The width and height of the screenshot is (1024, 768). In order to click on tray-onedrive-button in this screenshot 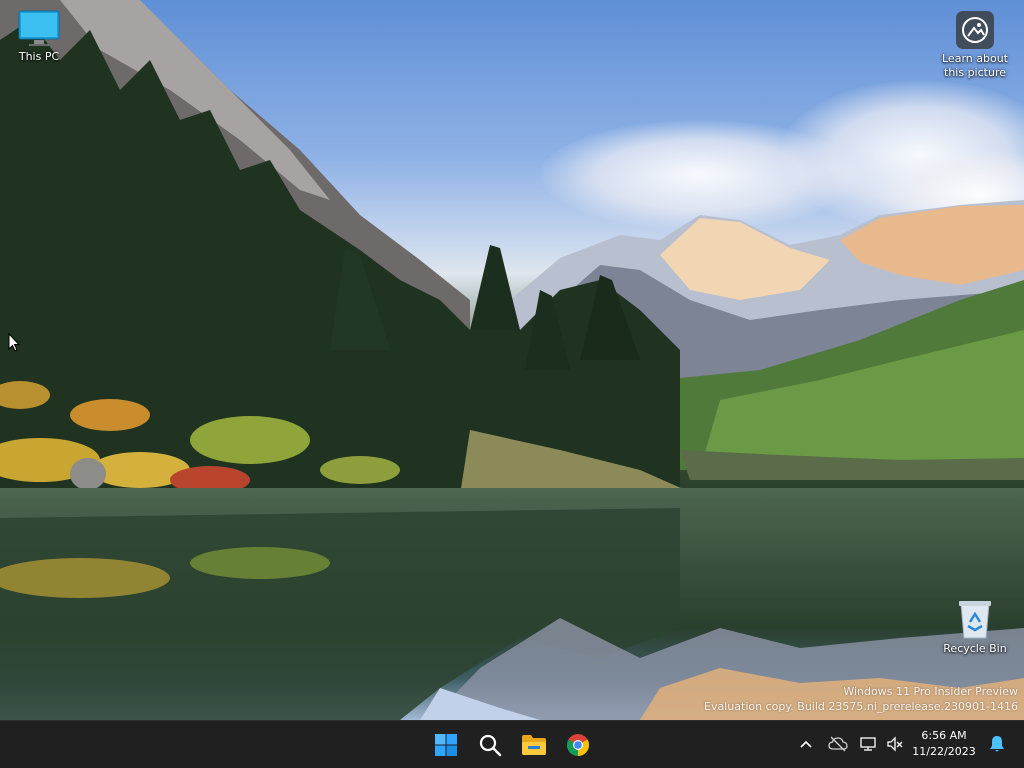, I will do `click(838, 744)`.